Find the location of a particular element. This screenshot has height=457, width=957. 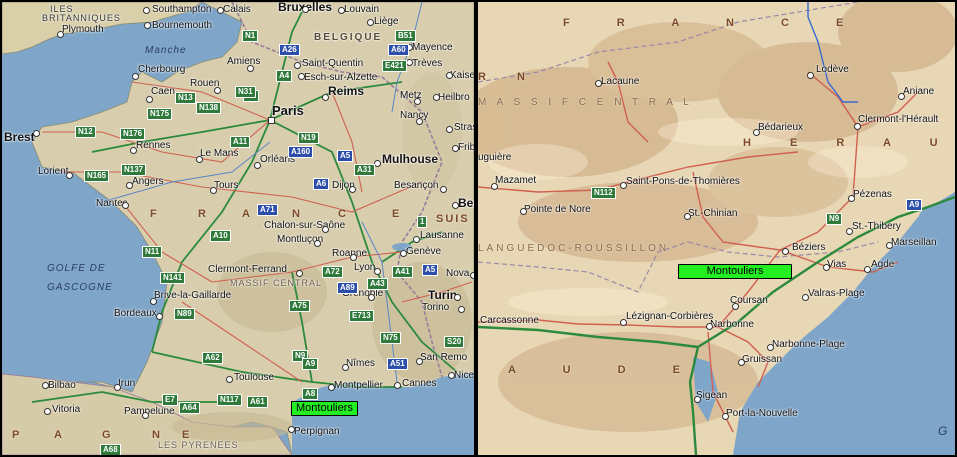

overview-city-label: Lausanne is located at coordinates (442, 235).